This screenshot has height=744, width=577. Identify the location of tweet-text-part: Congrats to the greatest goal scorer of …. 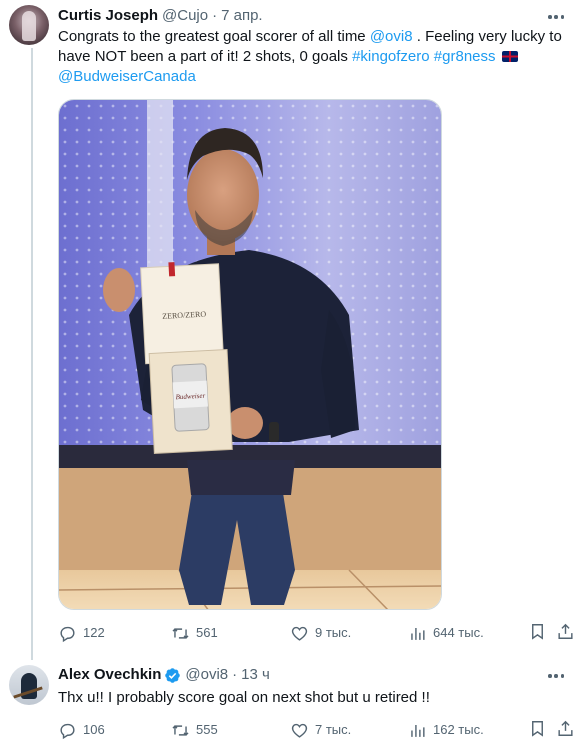
(214, 36).